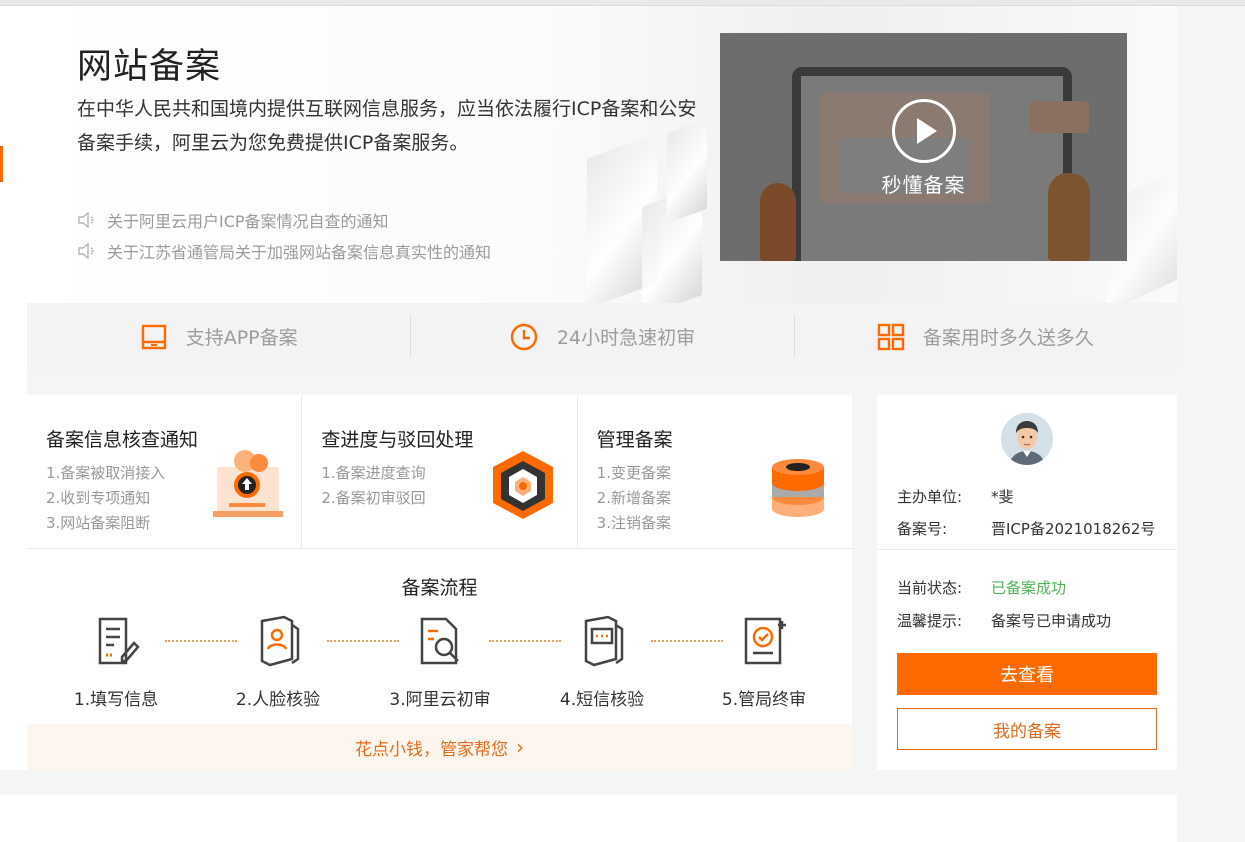 The image size is (1245, 842). I want to click on sms-verify-icon, so click(604, 641).